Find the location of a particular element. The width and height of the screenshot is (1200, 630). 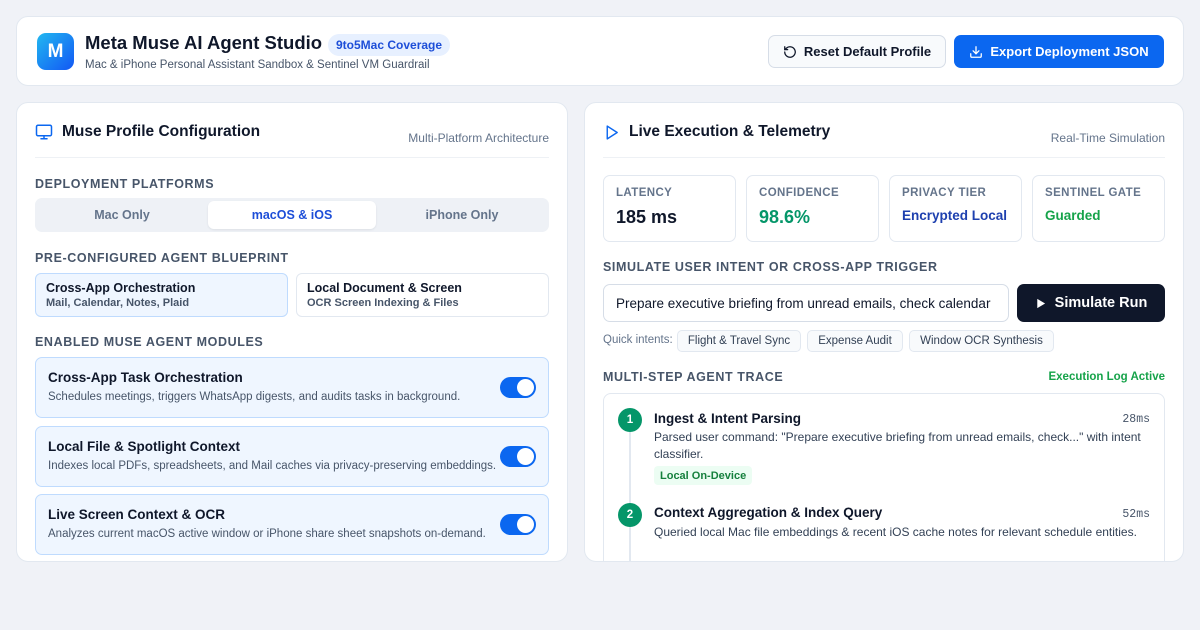

module-title: Live Screen Context & OCR is located at coordinates (137, 514).